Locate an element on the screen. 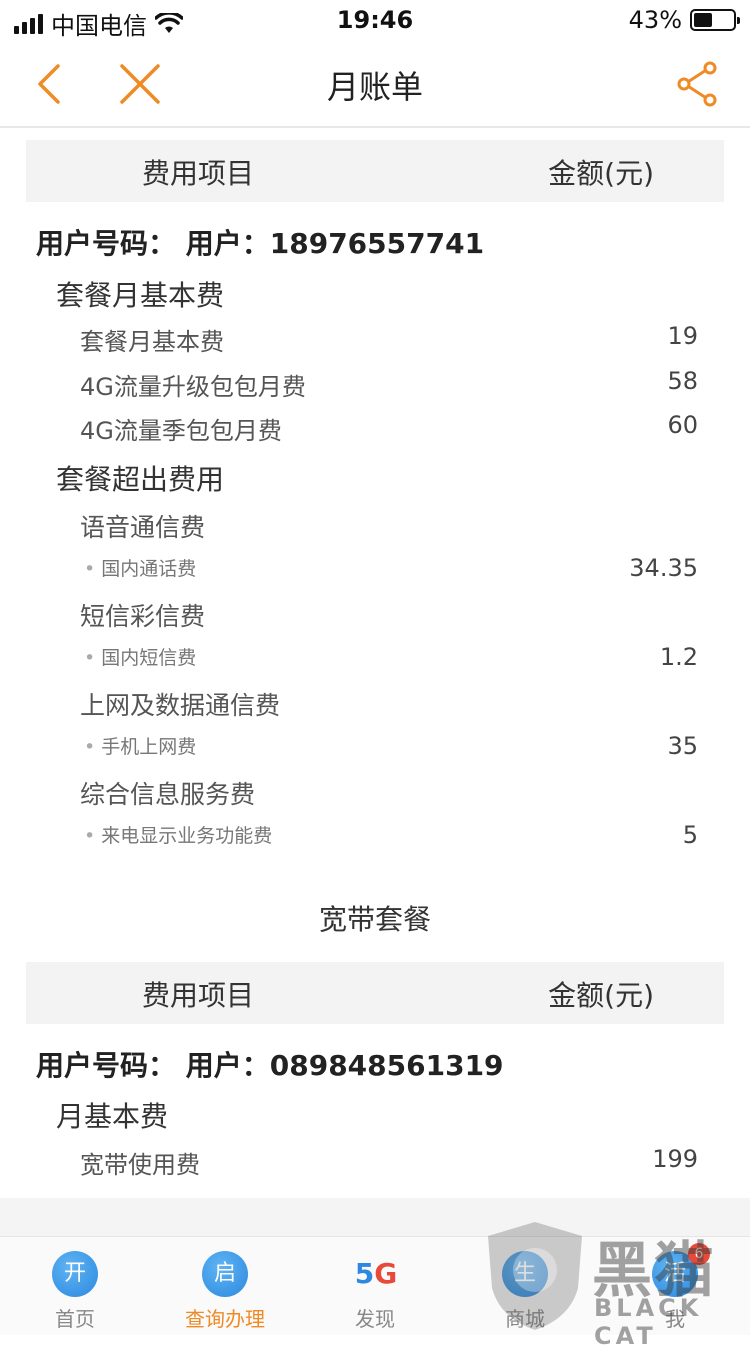 The width and height of the screenshot is (750, 1350). fee-amount: 34.35 is located at coordinates (663, 568).